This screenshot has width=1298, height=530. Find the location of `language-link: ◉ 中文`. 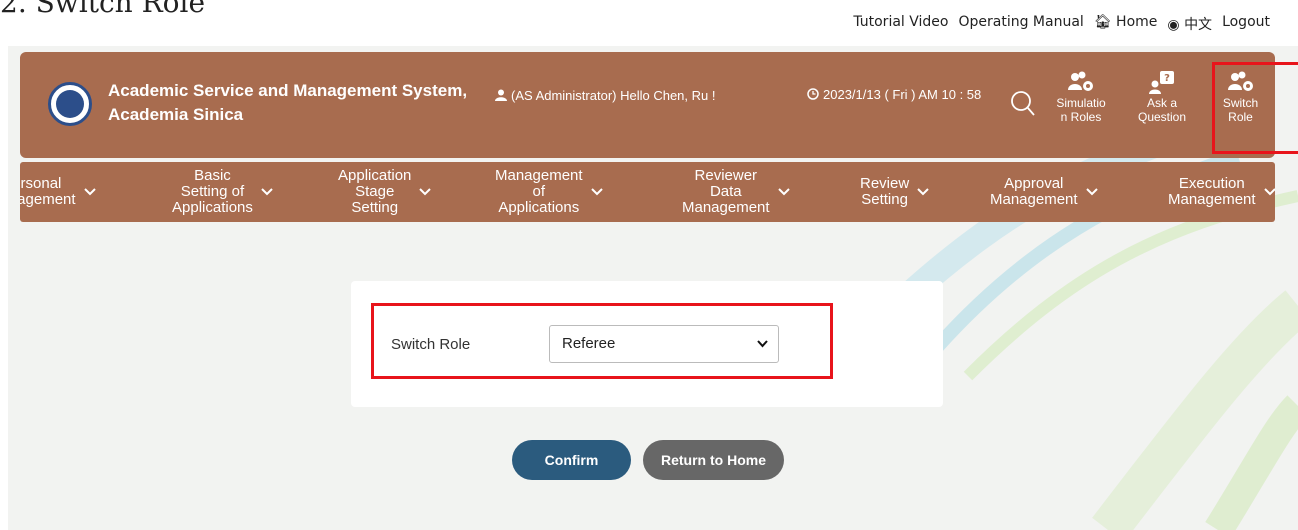

language-link: ◉ 中文 is located at coordinates (1189, 24).